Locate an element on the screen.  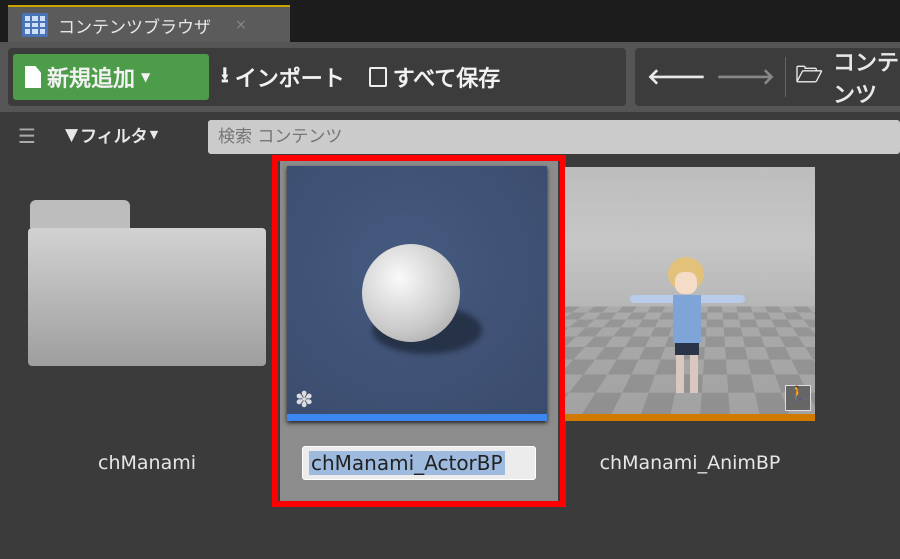
path-breadcrumb: コンテンツ is located at coordinates (866, 77).